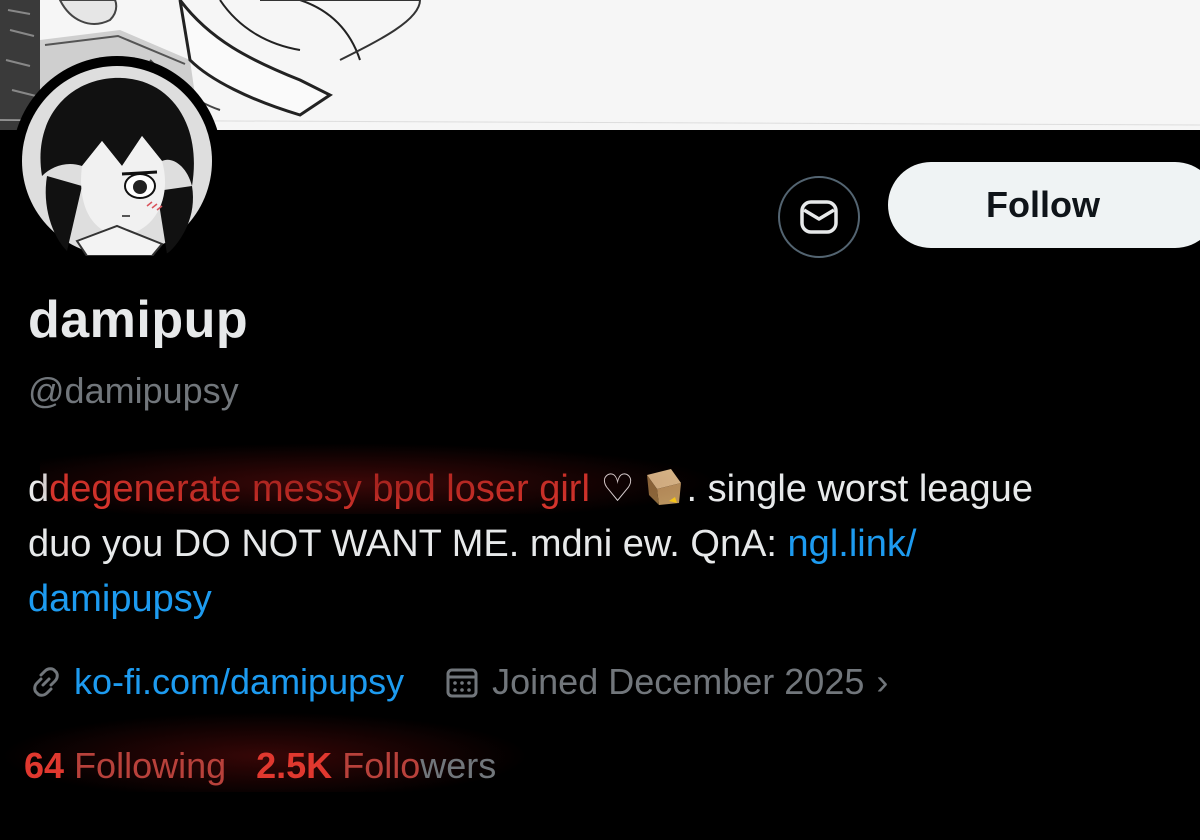 This screenshot has height=840, width=1200. Describe the element at coordinates (294, 765) in the screenshot. I see `followers-count: 2.5K` at that location.